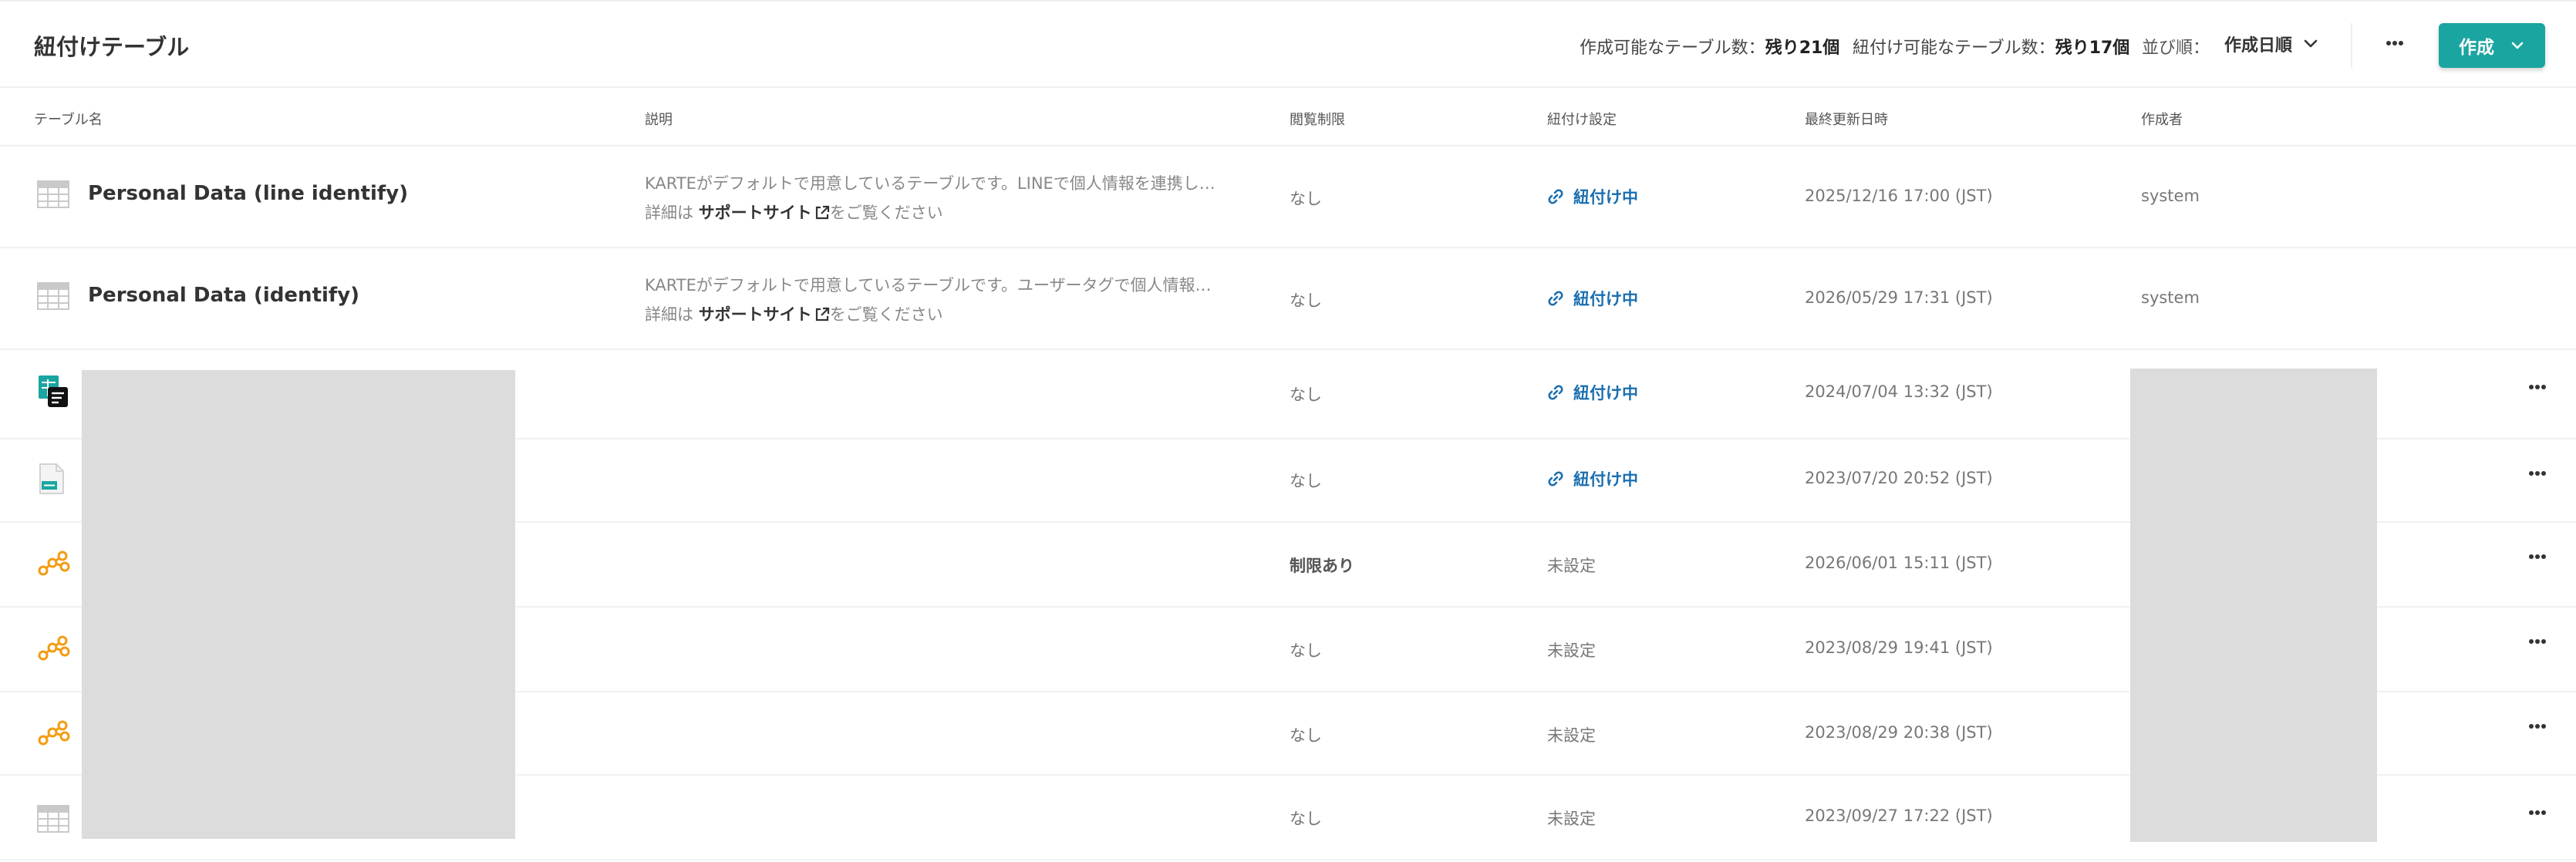 This screenshot has height=862, width=2576. I want to click on updated-at: 2025/12/16 17:00 (JST), so click(1899, 196).